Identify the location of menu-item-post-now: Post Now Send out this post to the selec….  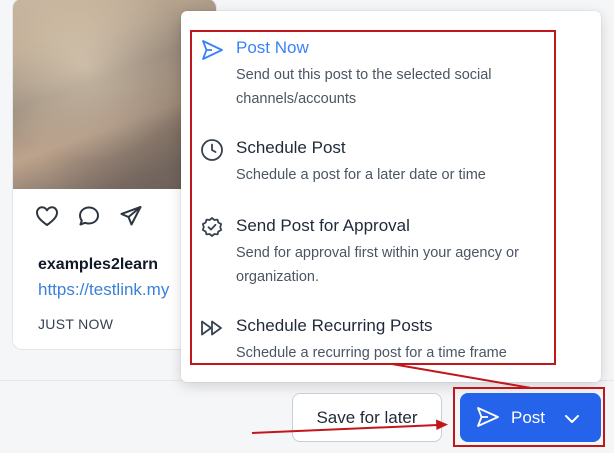
(380, 73).